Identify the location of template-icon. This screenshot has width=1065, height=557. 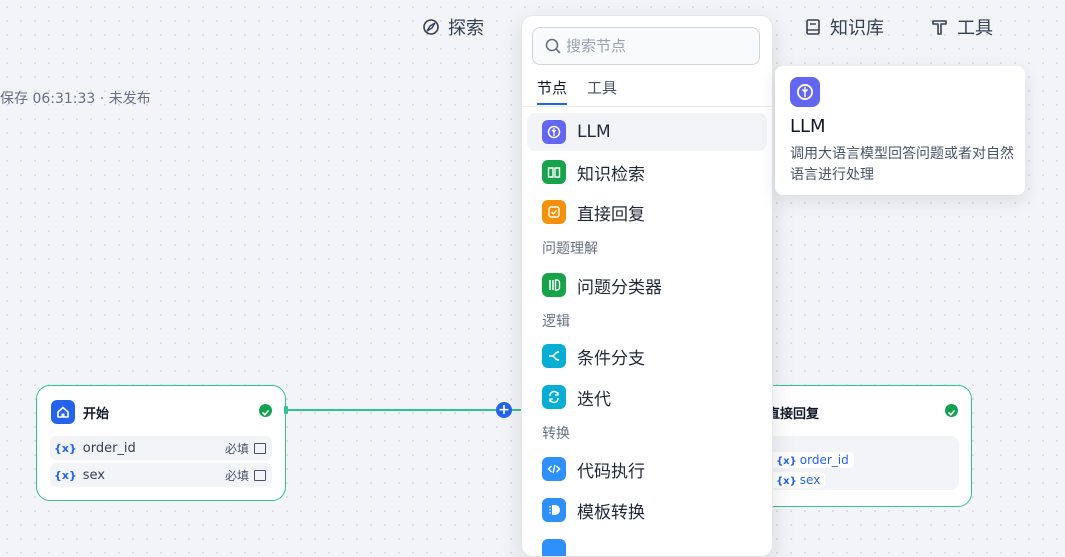
(554, 510).